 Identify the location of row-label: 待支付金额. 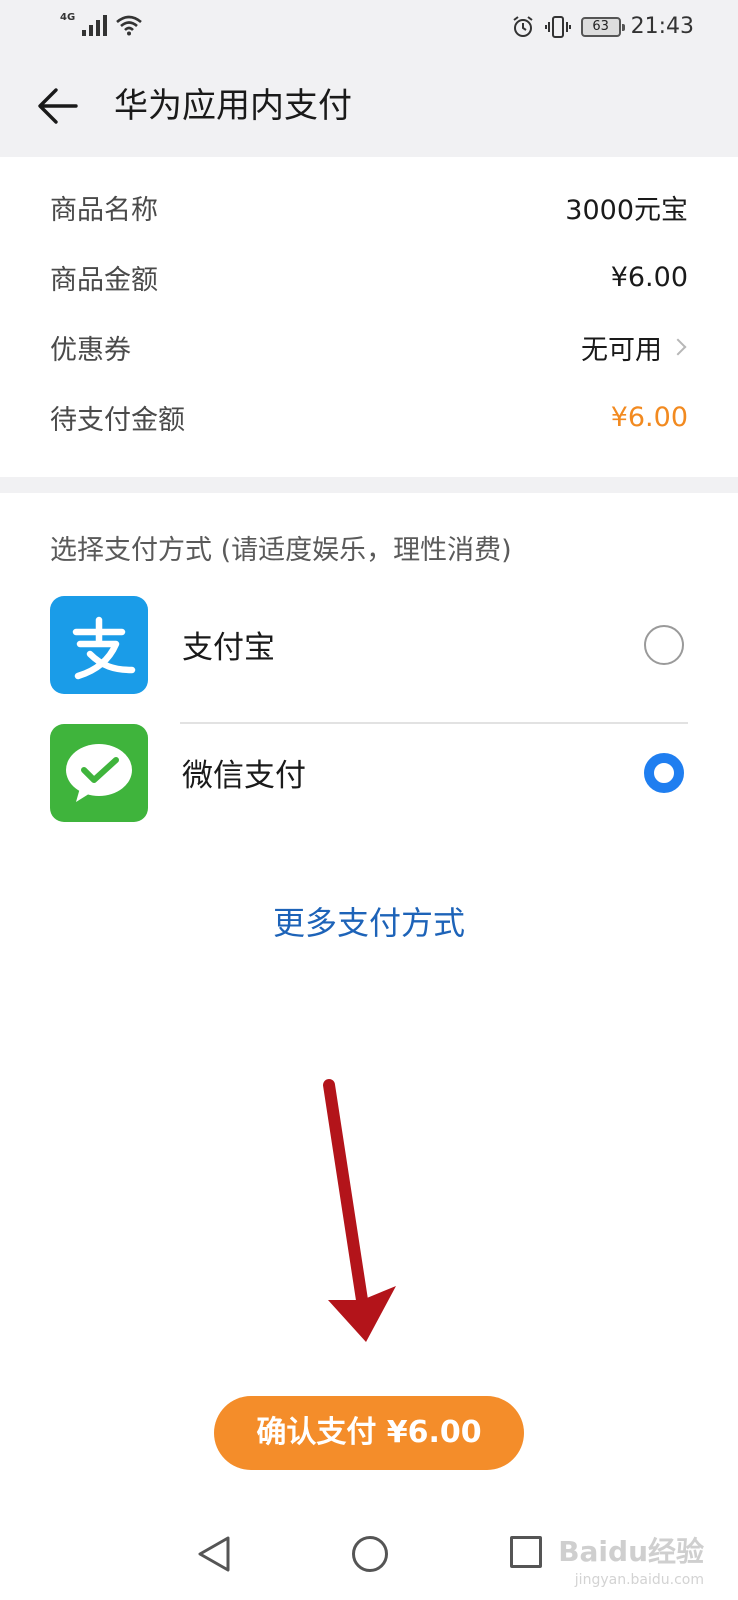
(117, 420).